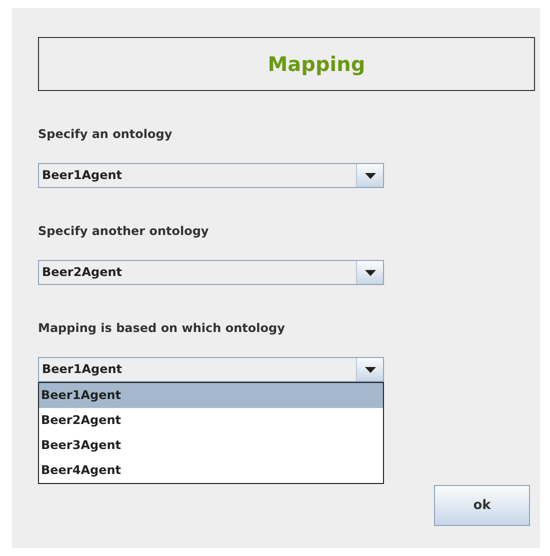 The height and width of the screenshot is (556, 550). I want to click on field-label: Specify an ontology, so click(106, 134).